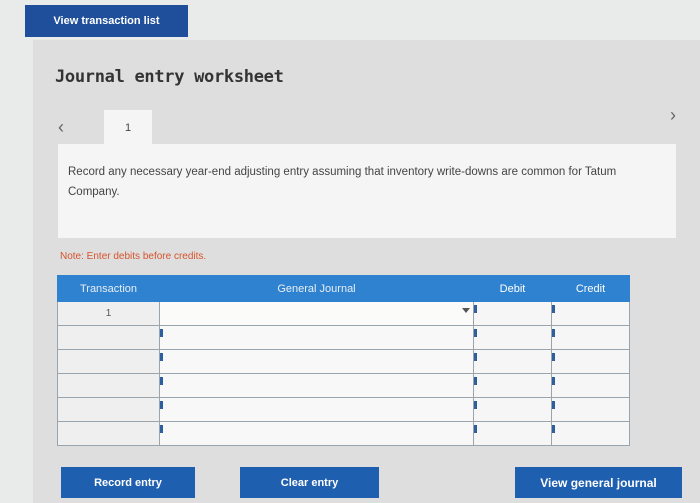 The width and height of the screenshot is (700, 503). What do you see at coordinates (128, 482) in the screenshot?
I see `record-entry-button: Record entry` at bounding box center [128, 482].